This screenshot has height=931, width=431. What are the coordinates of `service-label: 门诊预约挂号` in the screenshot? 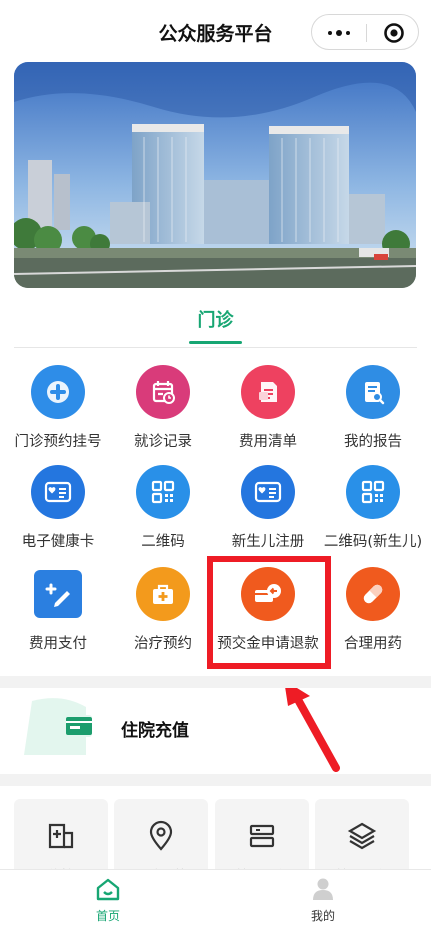 It's located at (58, 442).